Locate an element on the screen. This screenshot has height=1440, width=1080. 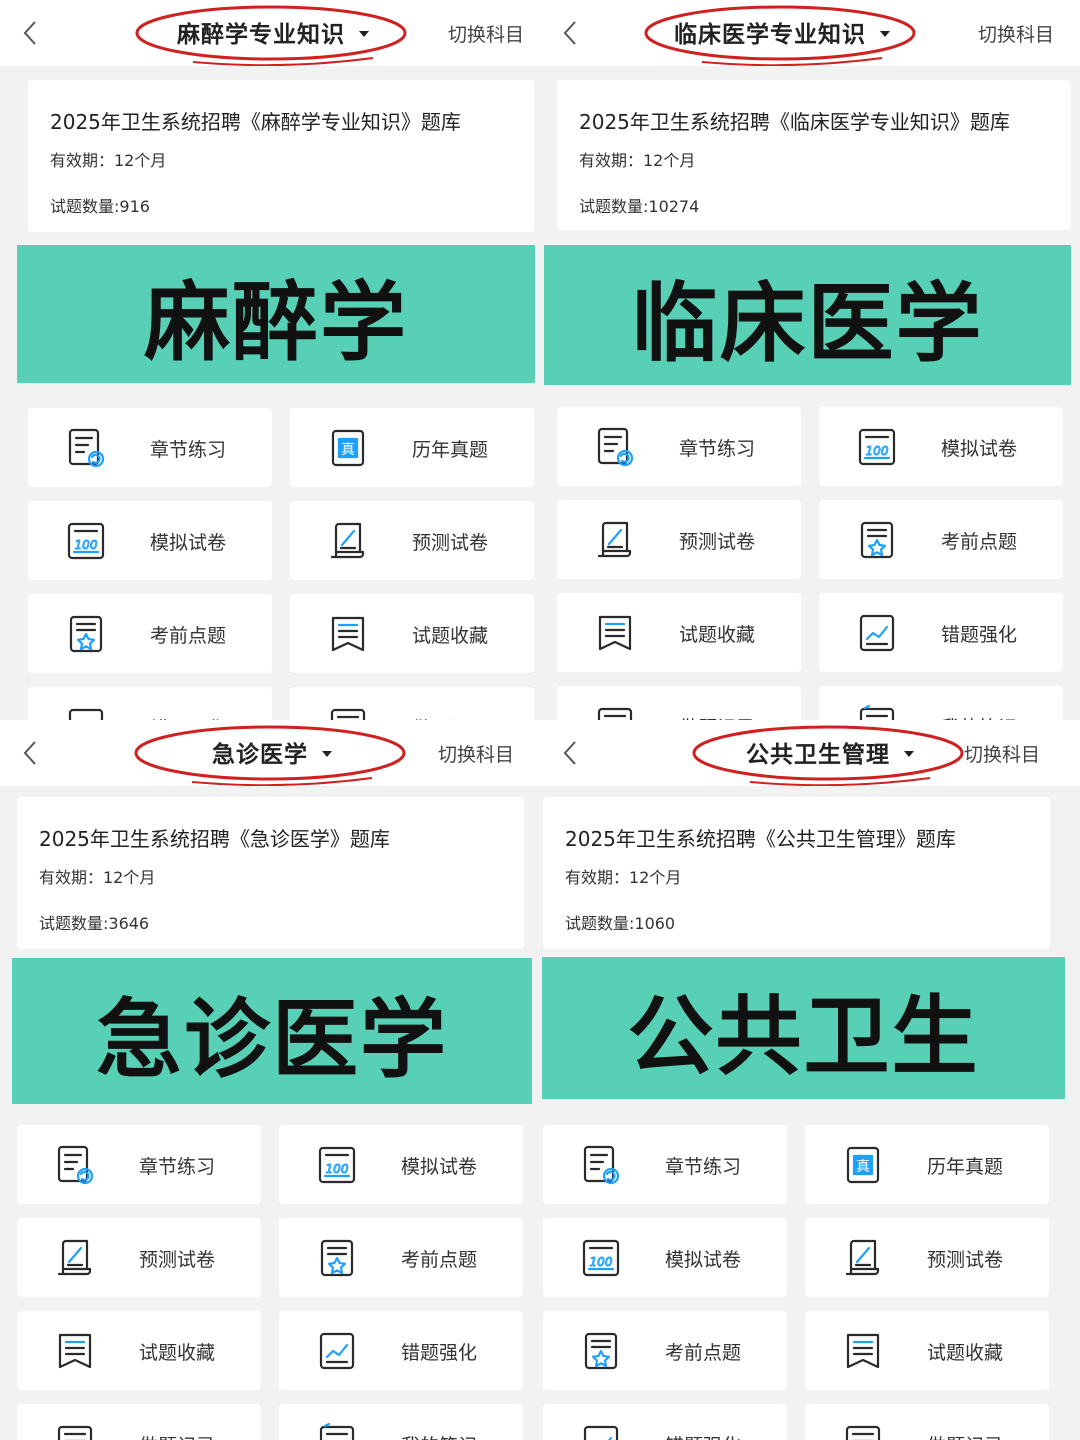
question-bank-card: 2025年卫生系统招聘《麻醉学专业知识》题库 有效期：12个月 试题数量:916 is located at coordinates (281, 156).